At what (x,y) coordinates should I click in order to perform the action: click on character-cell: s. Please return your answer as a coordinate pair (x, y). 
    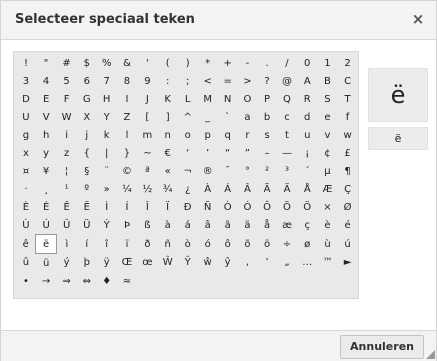
    Looking at the image, I should click on (267, 135).